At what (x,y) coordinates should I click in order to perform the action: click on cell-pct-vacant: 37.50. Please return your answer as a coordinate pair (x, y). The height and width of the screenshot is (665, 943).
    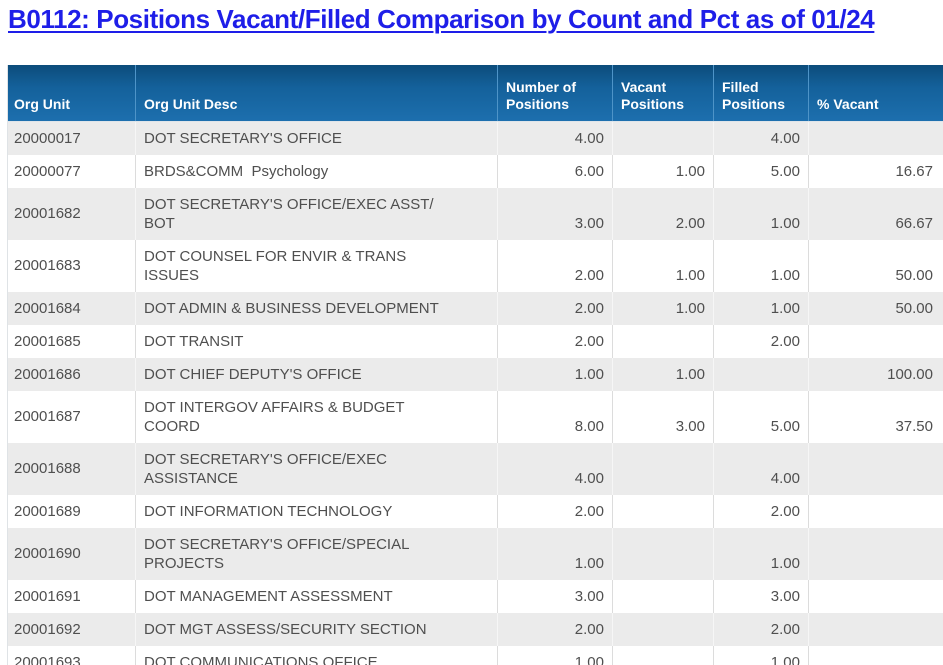
    Looking at the image, I should click on (875, 416).